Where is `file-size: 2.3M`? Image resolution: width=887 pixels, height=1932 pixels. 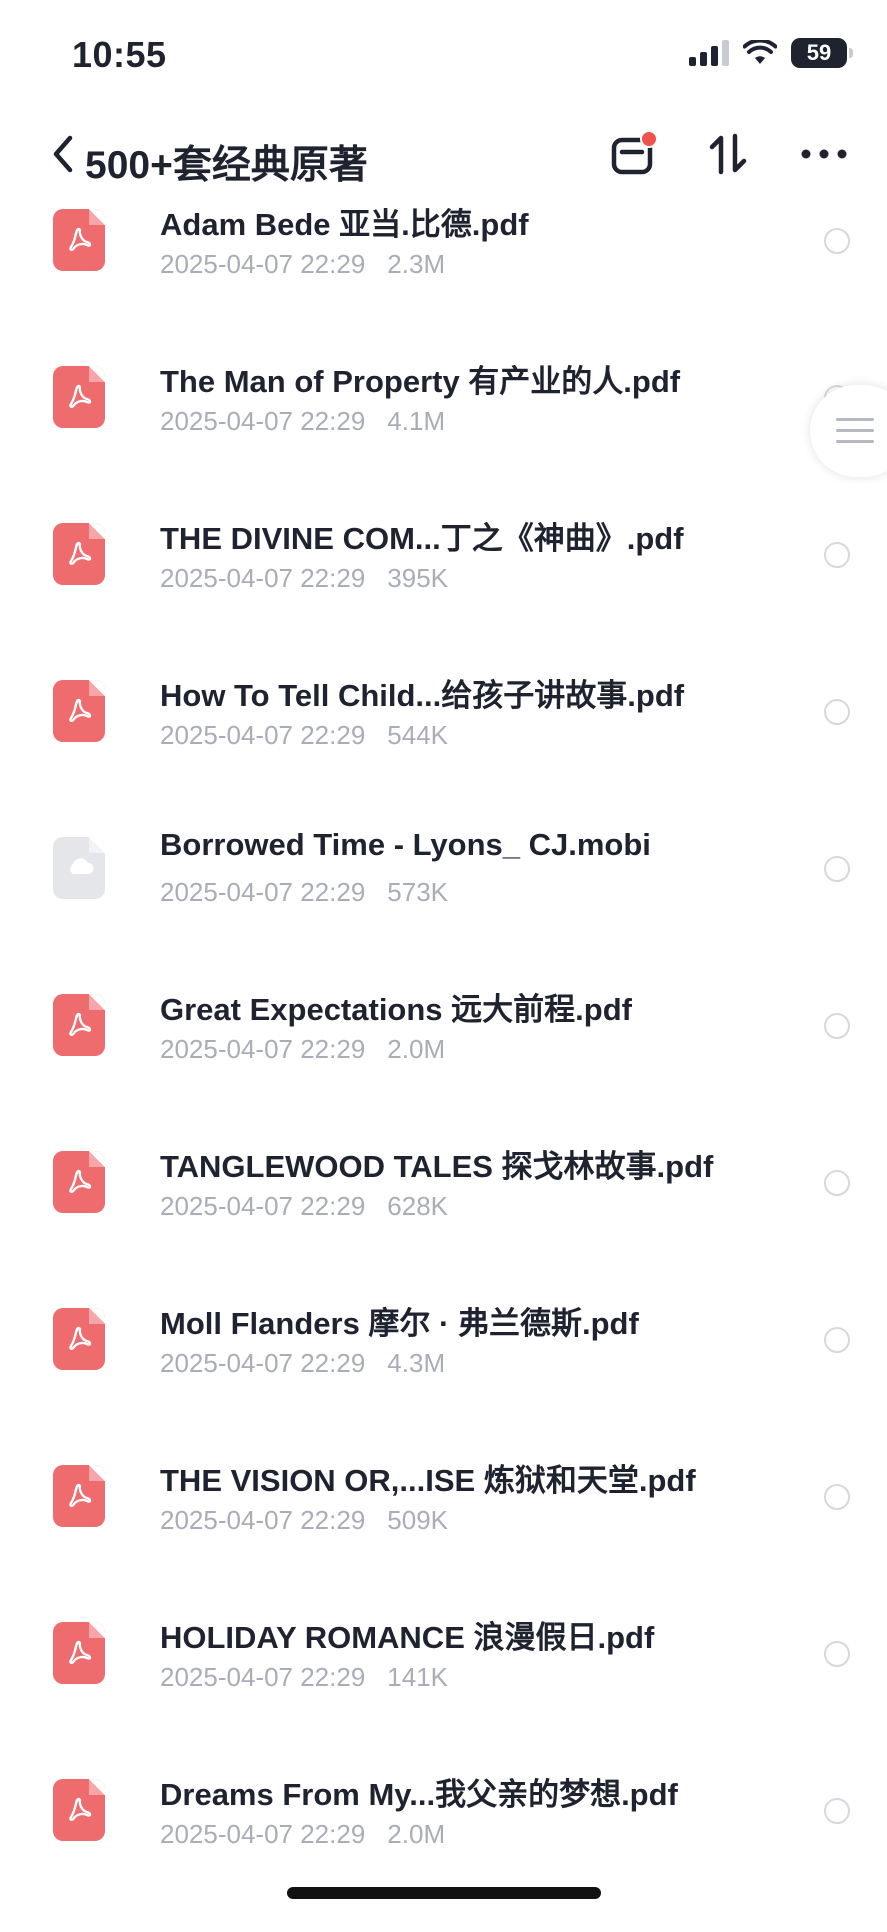 file-size: 2.3M is located at coordinates (416, 264).